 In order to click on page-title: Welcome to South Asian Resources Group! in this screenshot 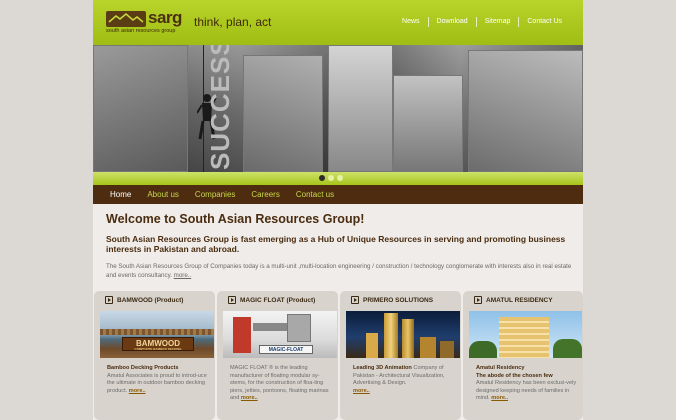, I will do `click(235, 219)`.